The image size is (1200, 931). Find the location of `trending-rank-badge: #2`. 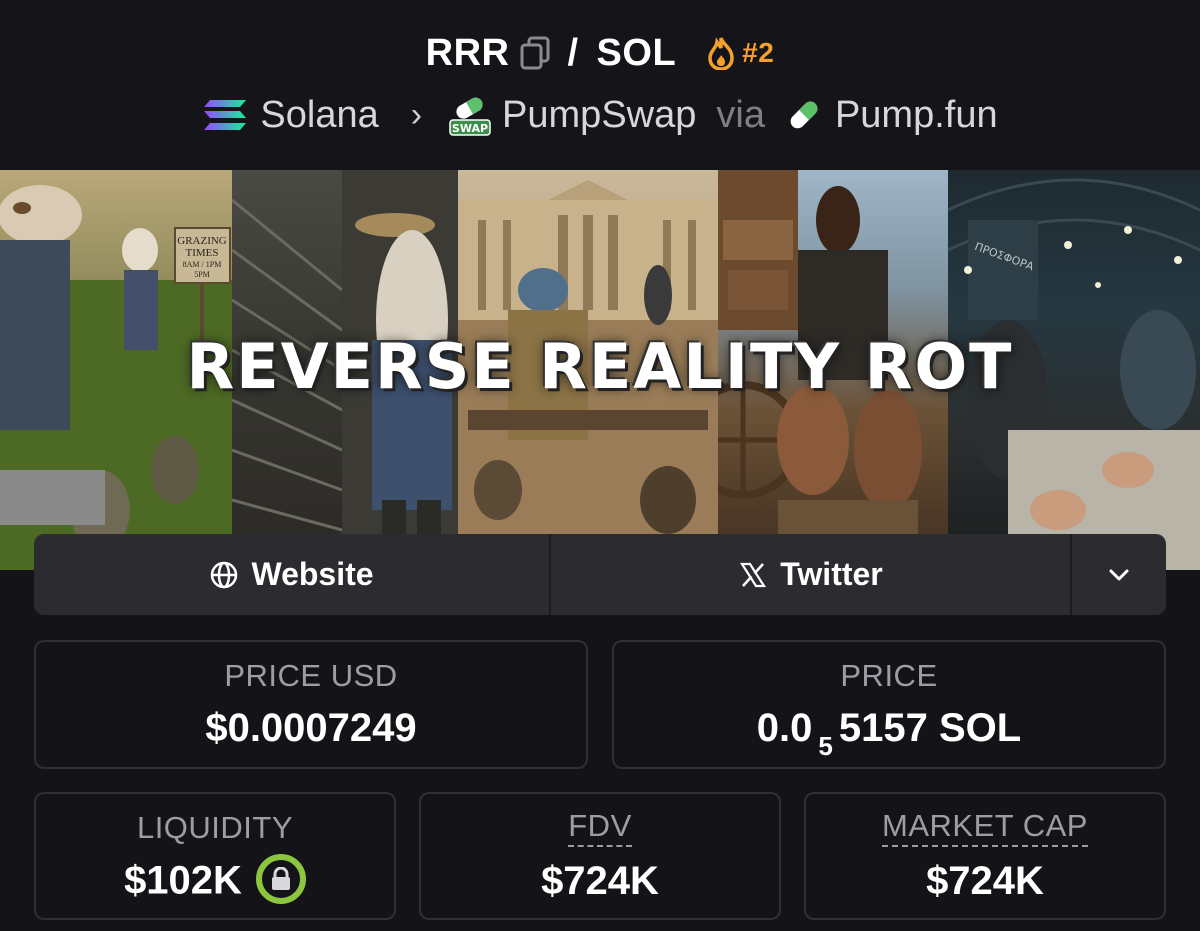

trending-rank-badge: #2 is located at coordinates (758, 53).